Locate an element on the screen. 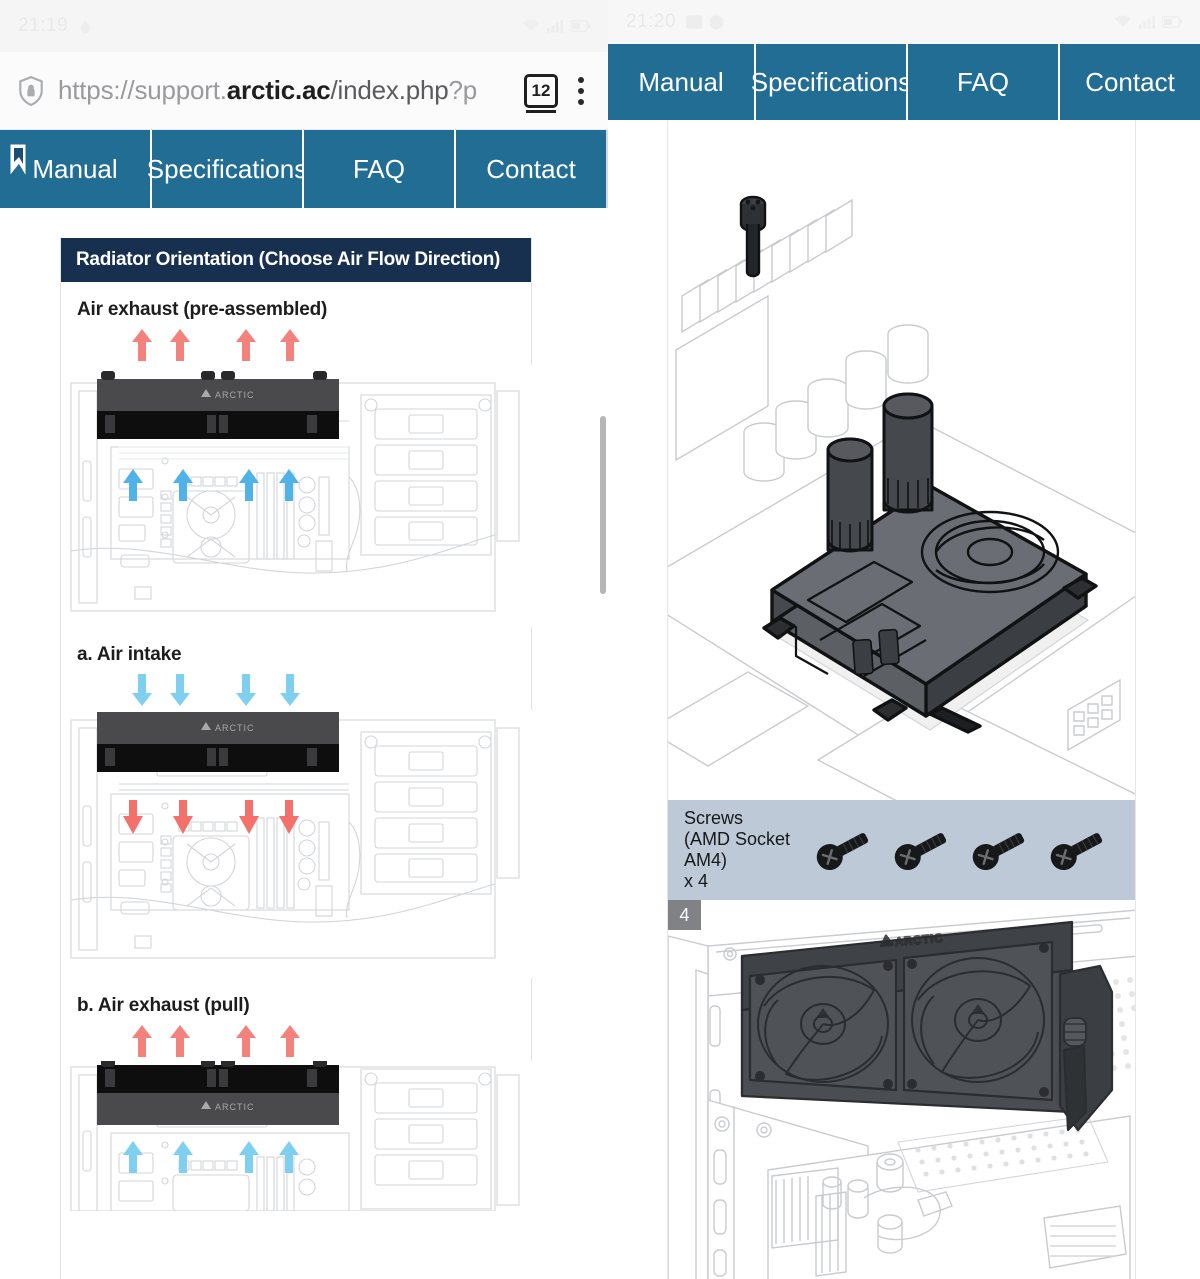  kebab-menu-icon is located at coordinates (581, 90).